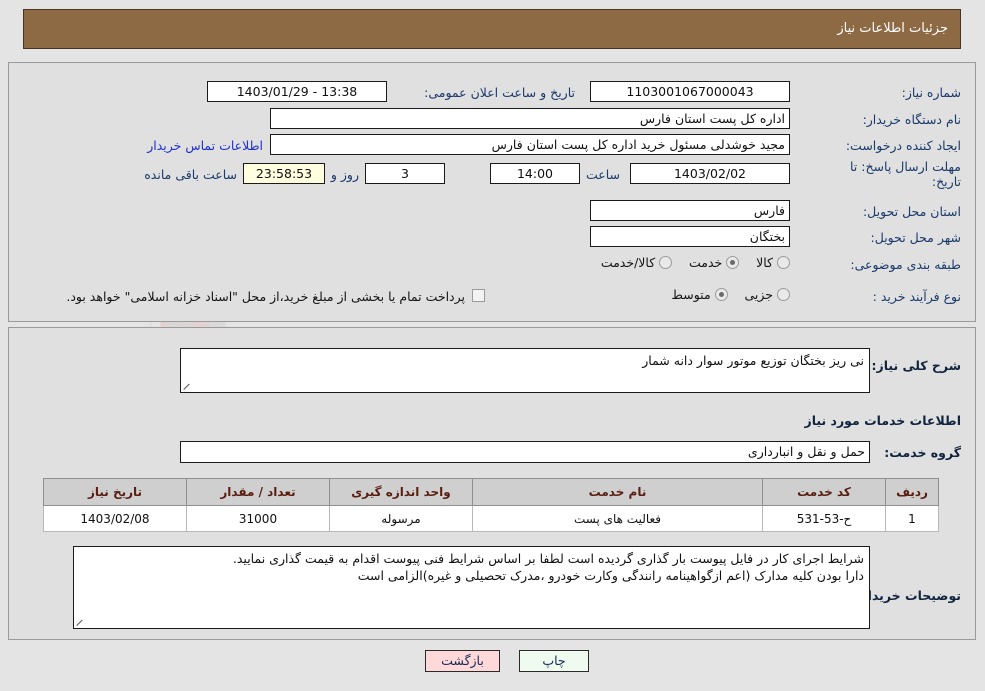 This screenshot has width=985, height=691. I want to click on province-label: استان محل تحویل:, so click(911, 211).